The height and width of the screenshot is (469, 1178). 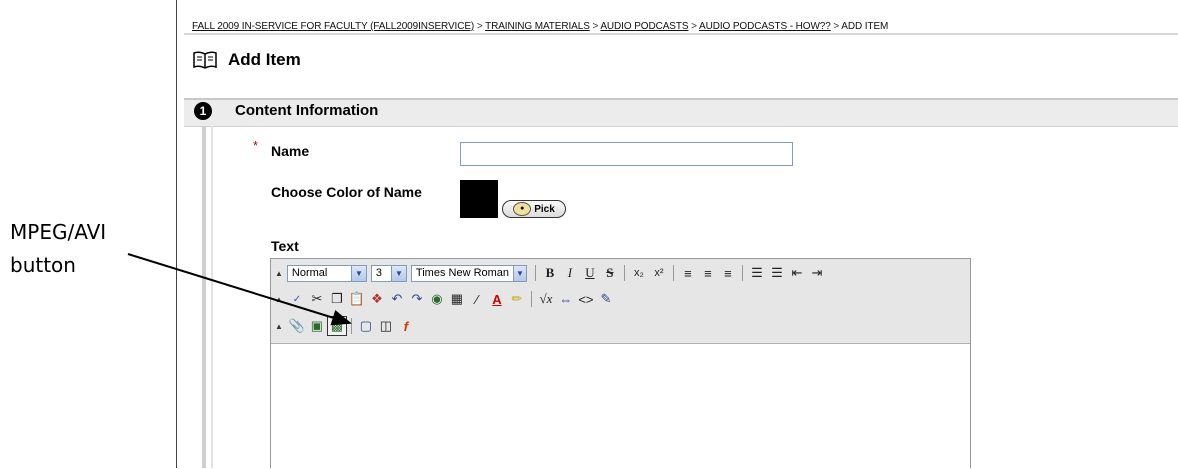 I want to click on font-family-value: Times New Roman, so click(x=462, y=273).